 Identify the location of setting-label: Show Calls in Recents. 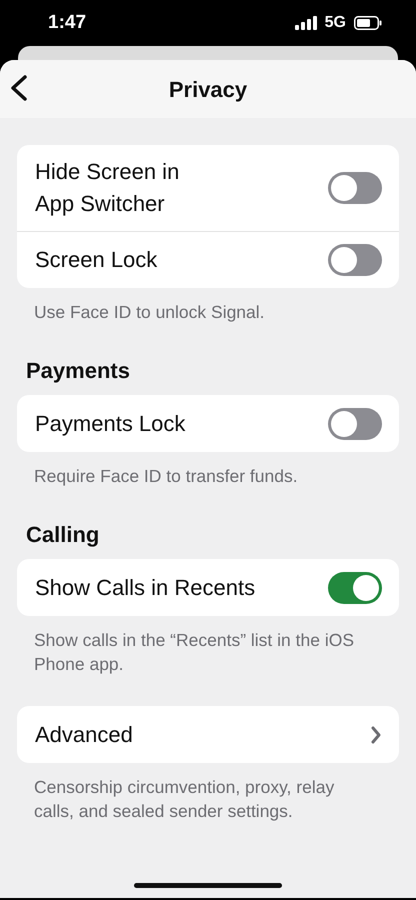
(145, 588).